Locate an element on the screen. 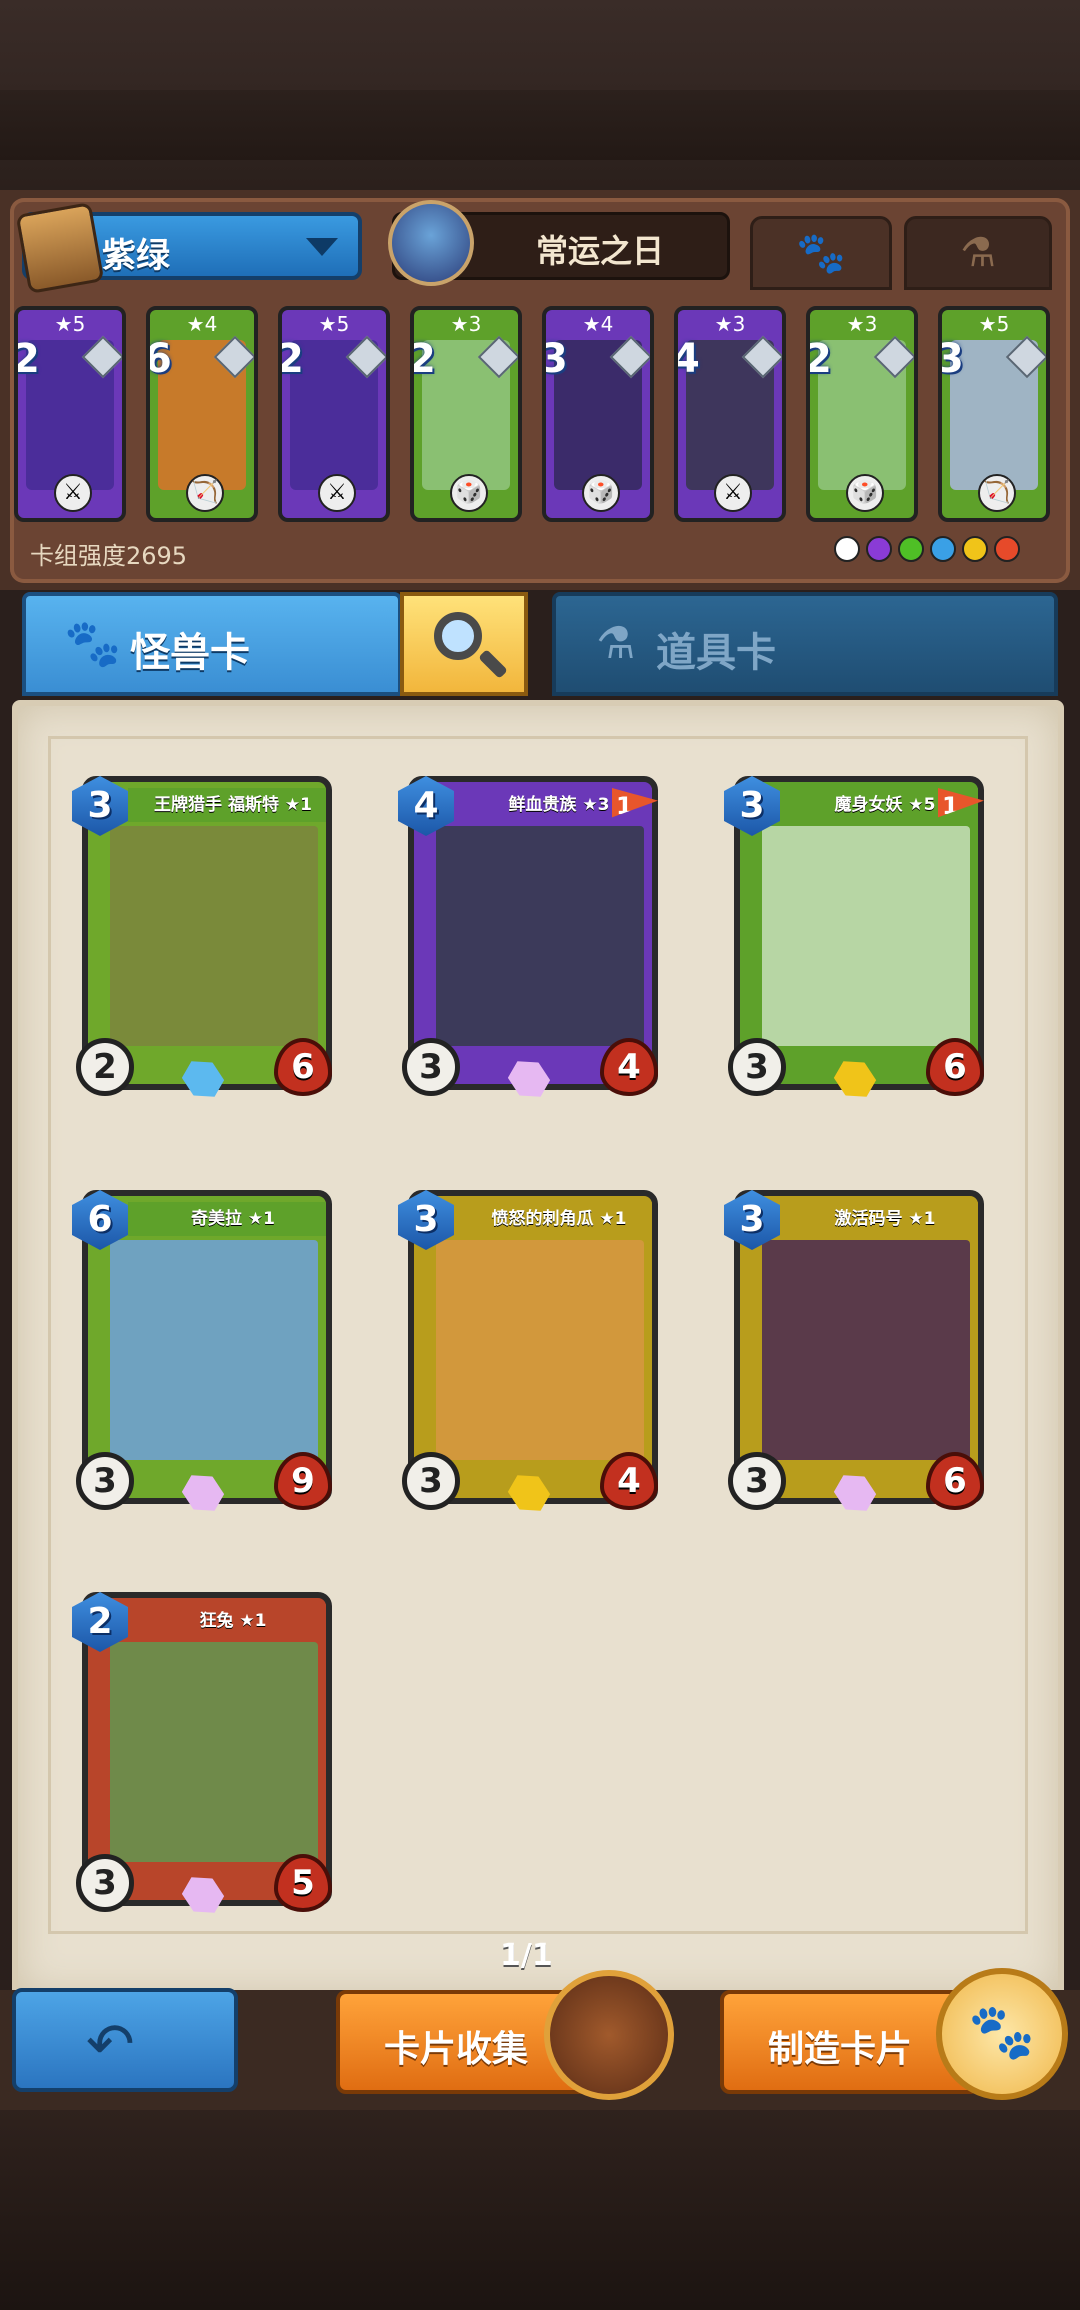 Image resolution: width=1080 pixels, height=2310 pixels. tab-monster-deck: 🐾 is located at coordinates (821, 253).